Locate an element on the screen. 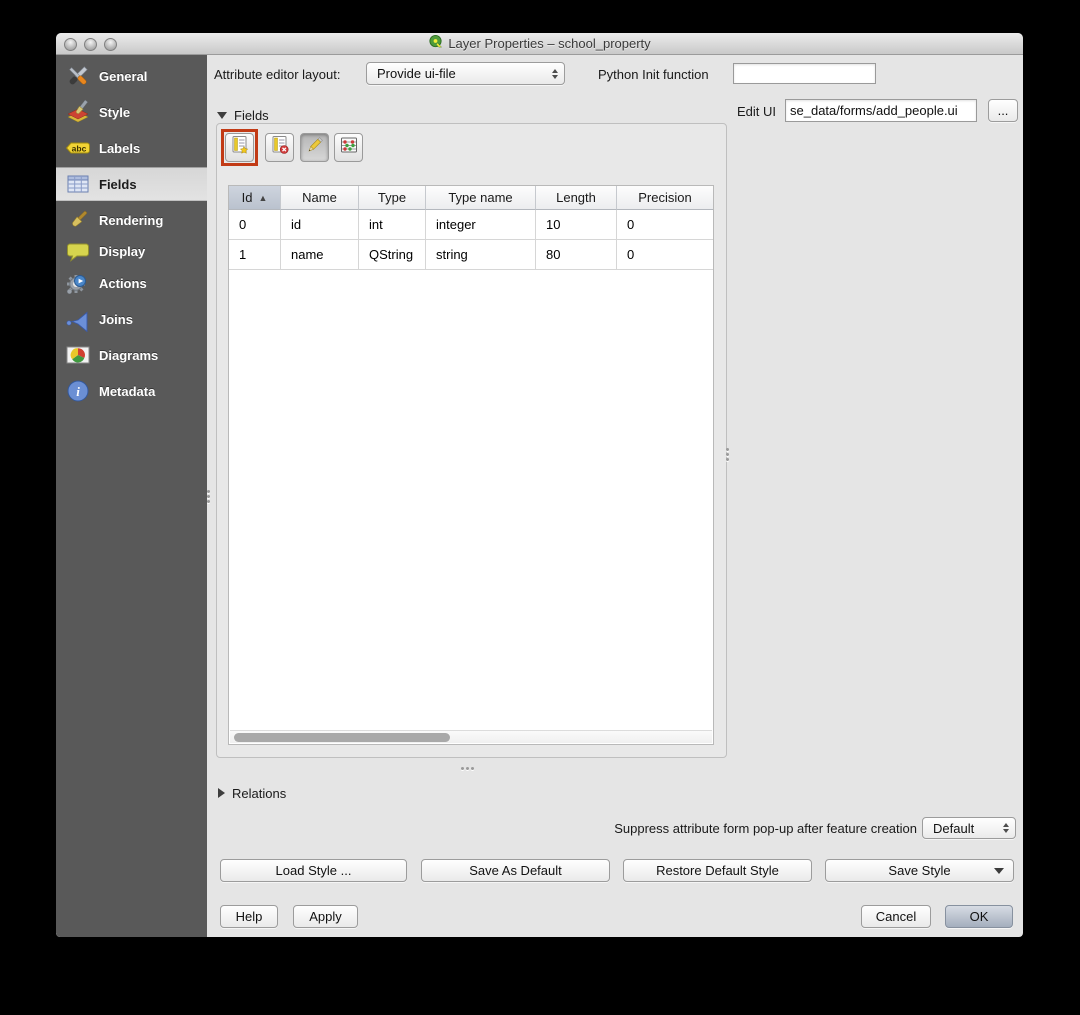  restore-default-style-button: Restore Default Style is located at coordinates (717, 870).